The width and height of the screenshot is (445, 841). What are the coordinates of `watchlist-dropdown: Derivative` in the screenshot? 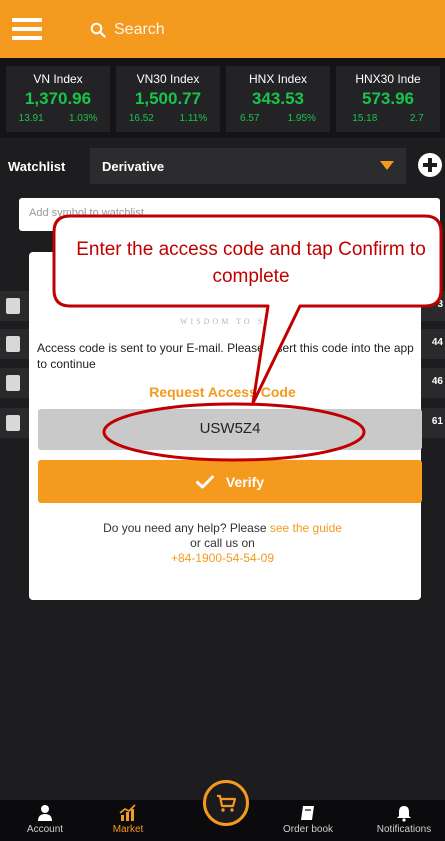 It's located at (248, 166).